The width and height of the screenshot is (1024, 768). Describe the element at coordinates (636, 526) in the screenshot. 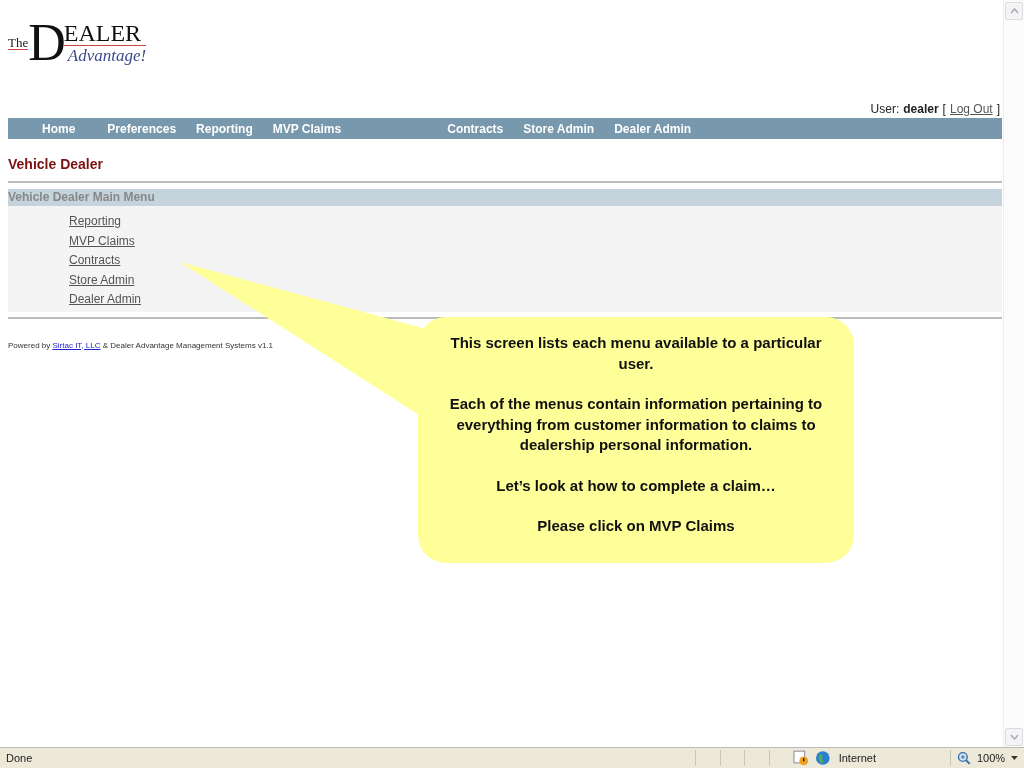

I see `callout-text: Please click on MVP Claims` at that location.